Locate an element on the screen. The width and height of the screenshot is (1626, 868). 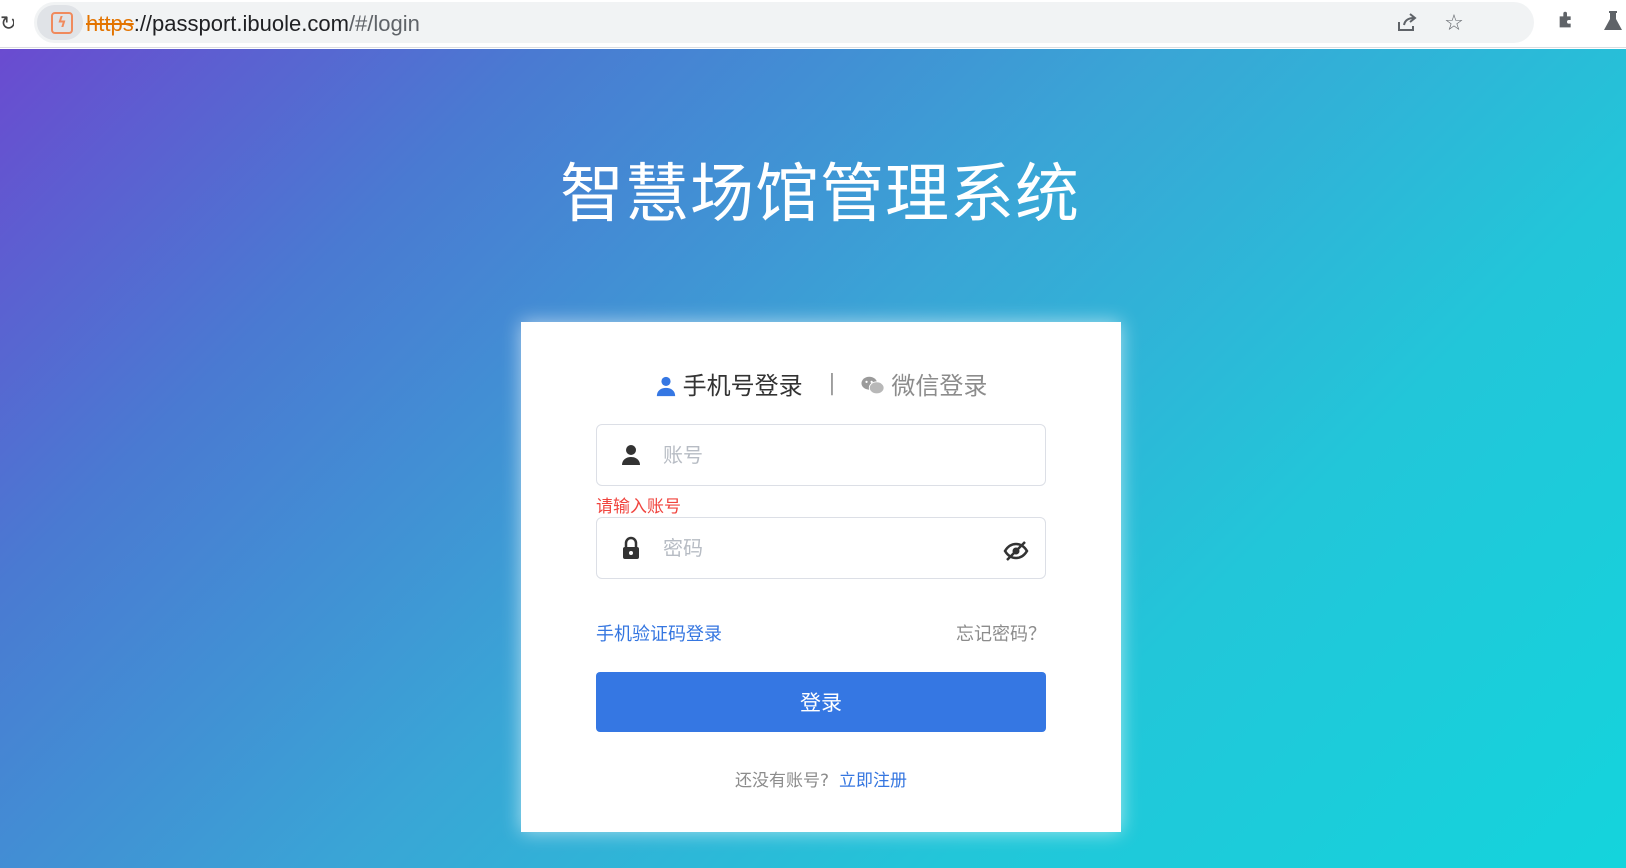
password-input is located at coordinates (828, 548).